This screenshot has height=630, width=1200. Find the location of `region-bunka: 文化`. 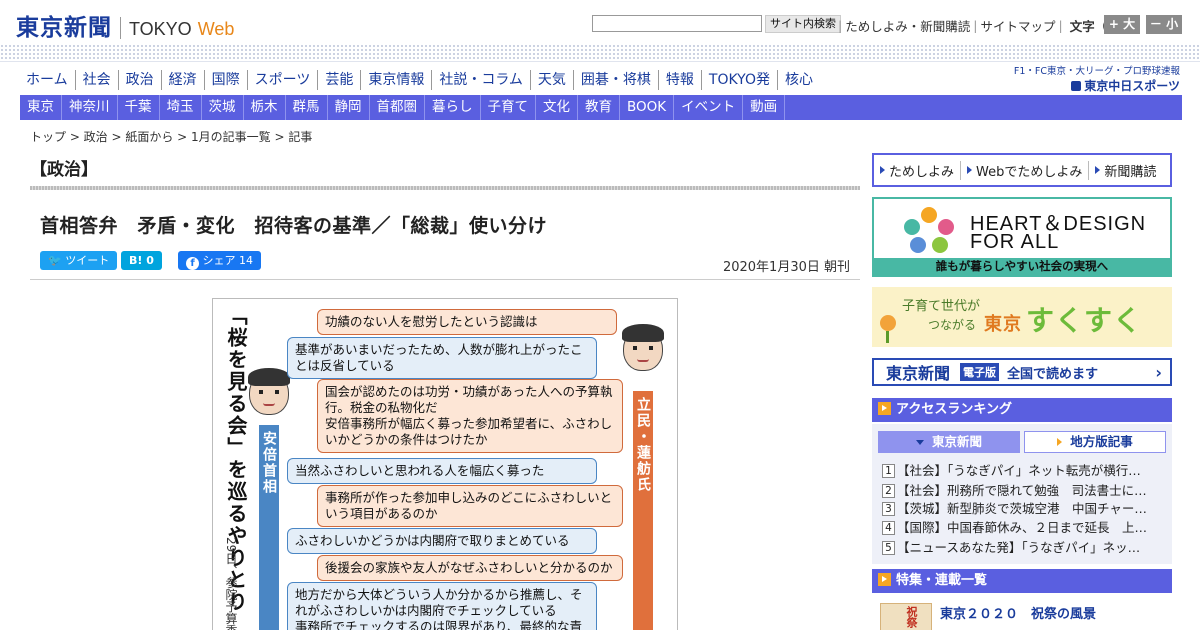

region-bunka: 文化 is located at coordinates (557, 107).